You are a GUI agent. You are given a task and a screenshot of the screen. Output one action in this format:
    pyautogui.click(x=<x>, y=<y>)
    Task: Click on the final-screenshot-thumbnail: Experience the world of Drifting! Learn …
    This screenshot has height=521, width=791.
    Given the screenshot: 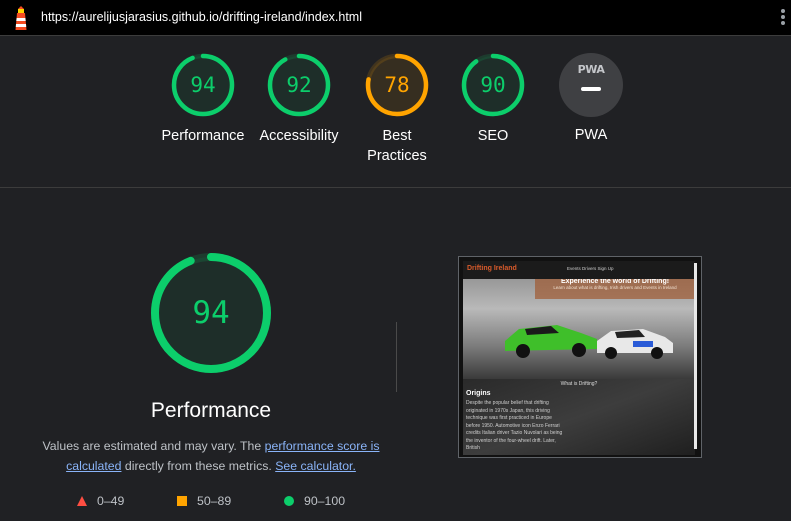 What is the action you would take?
    pyautogui.click(x=580, y=357)
    